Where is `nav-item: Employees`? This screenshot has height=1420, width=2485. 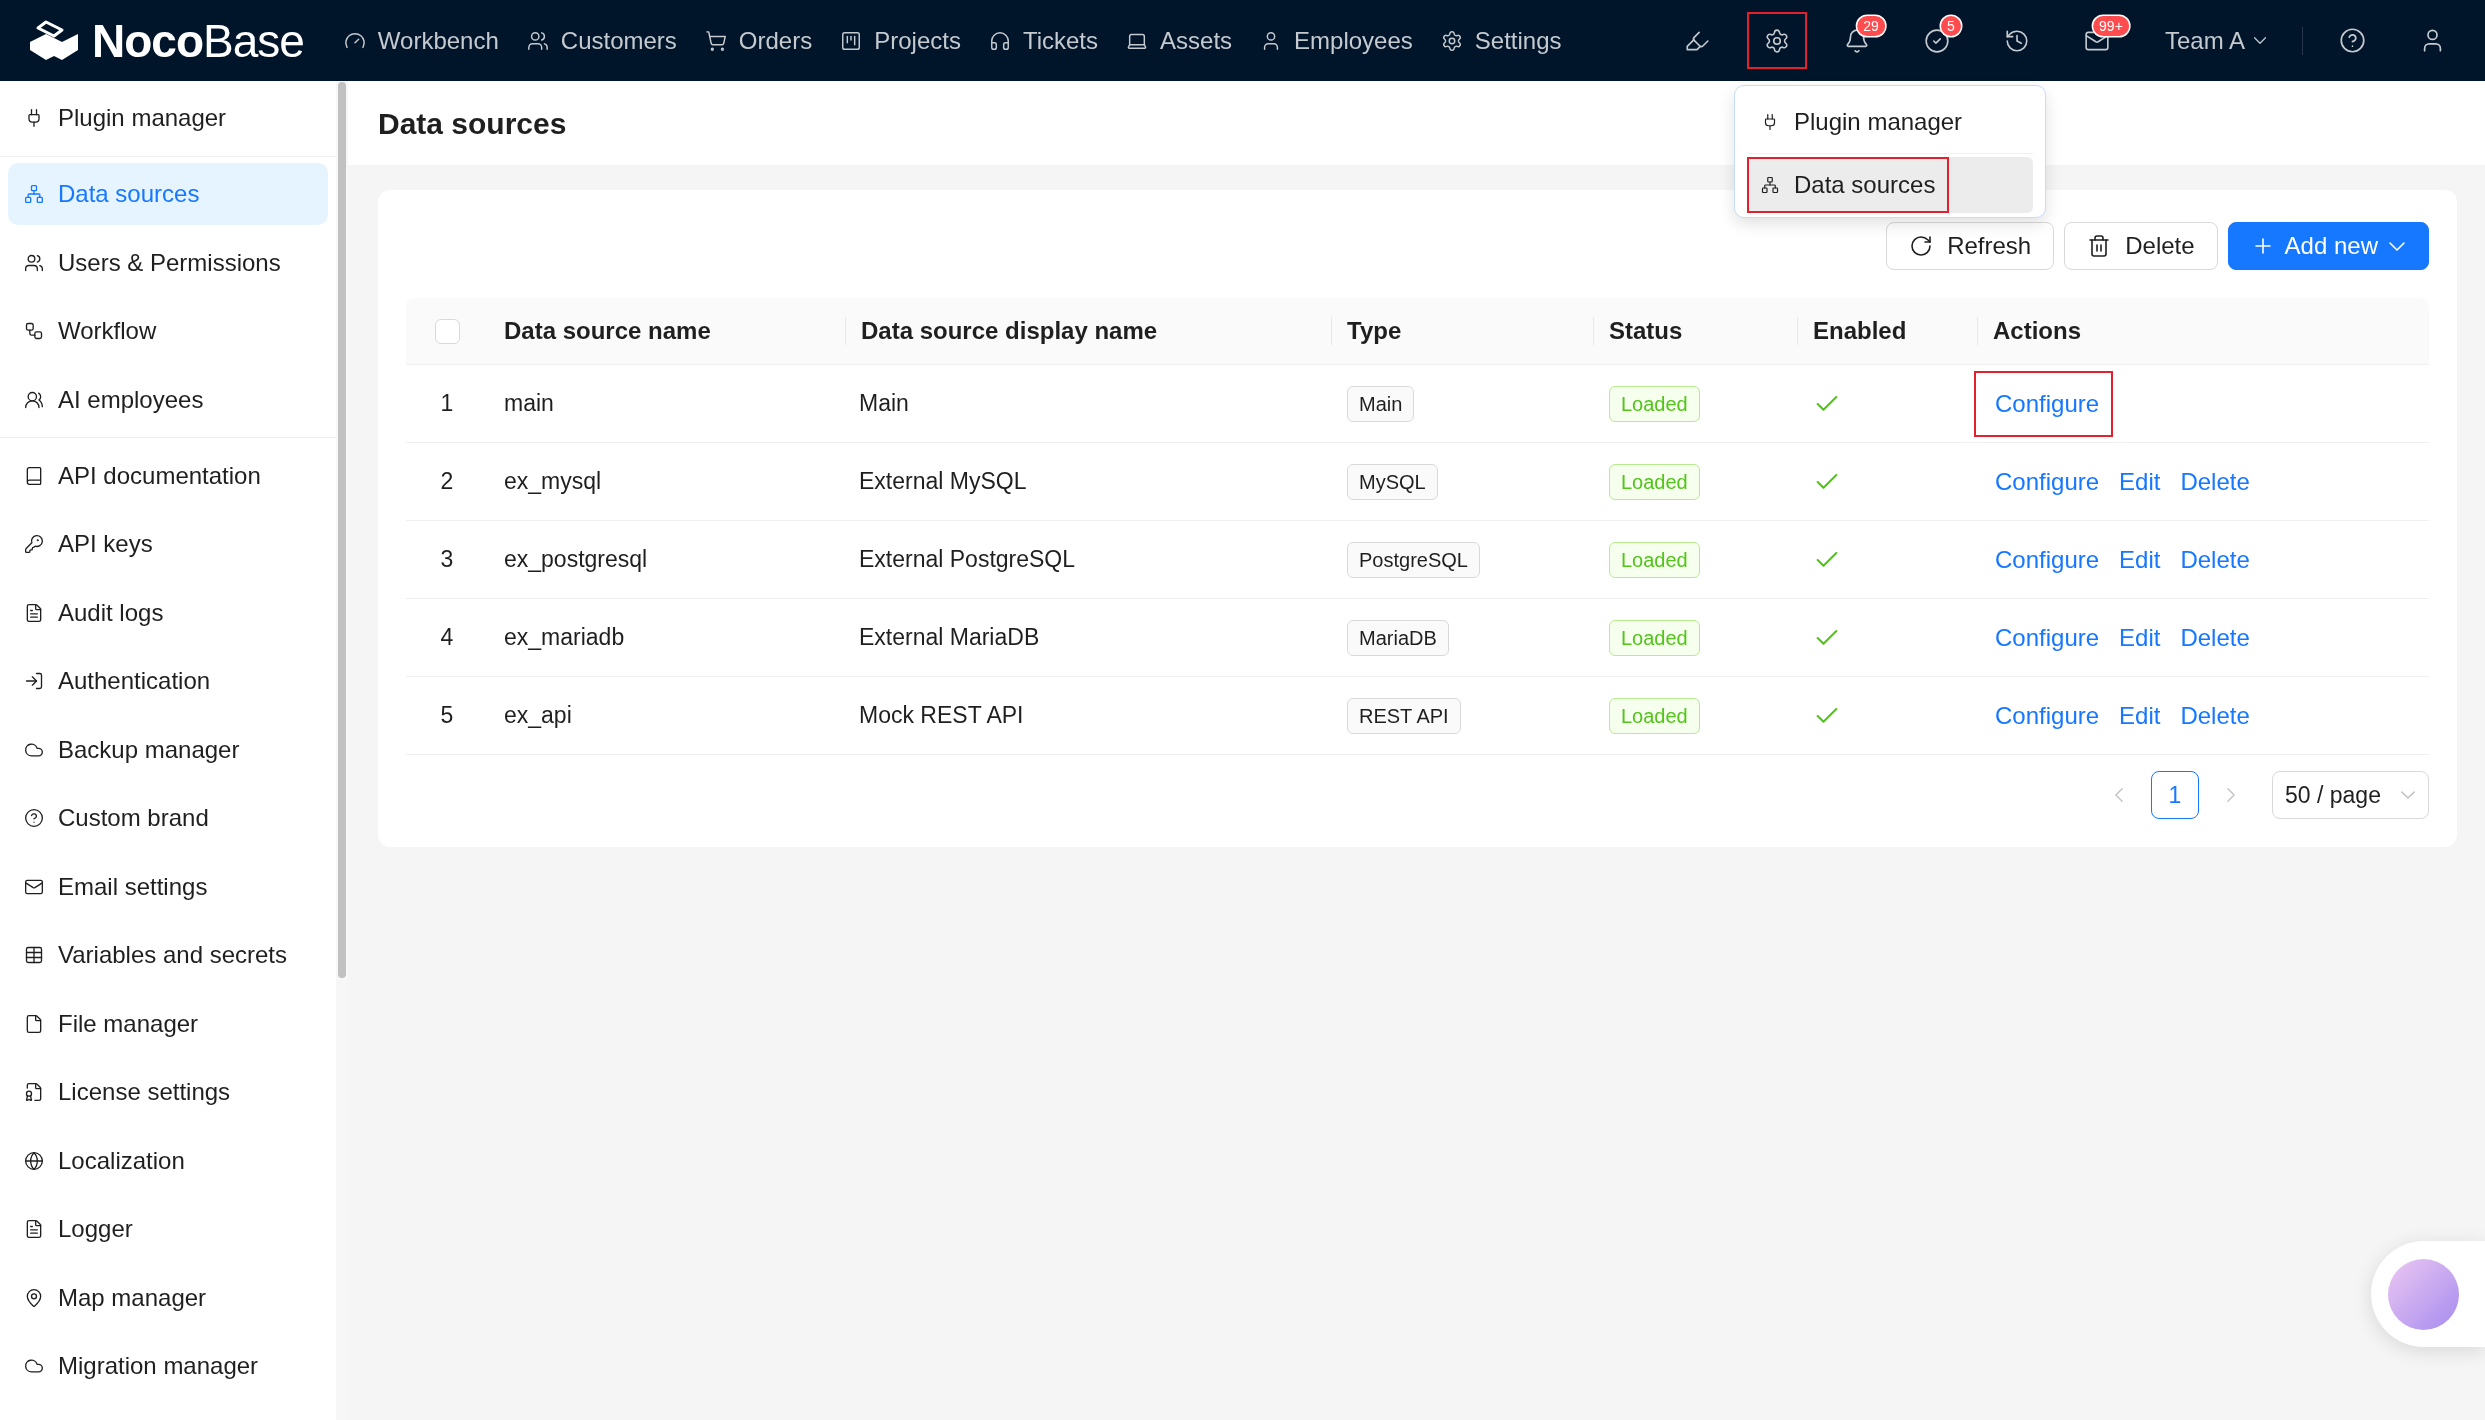 nav-item: Employees is located at coordinates (1336, 40).